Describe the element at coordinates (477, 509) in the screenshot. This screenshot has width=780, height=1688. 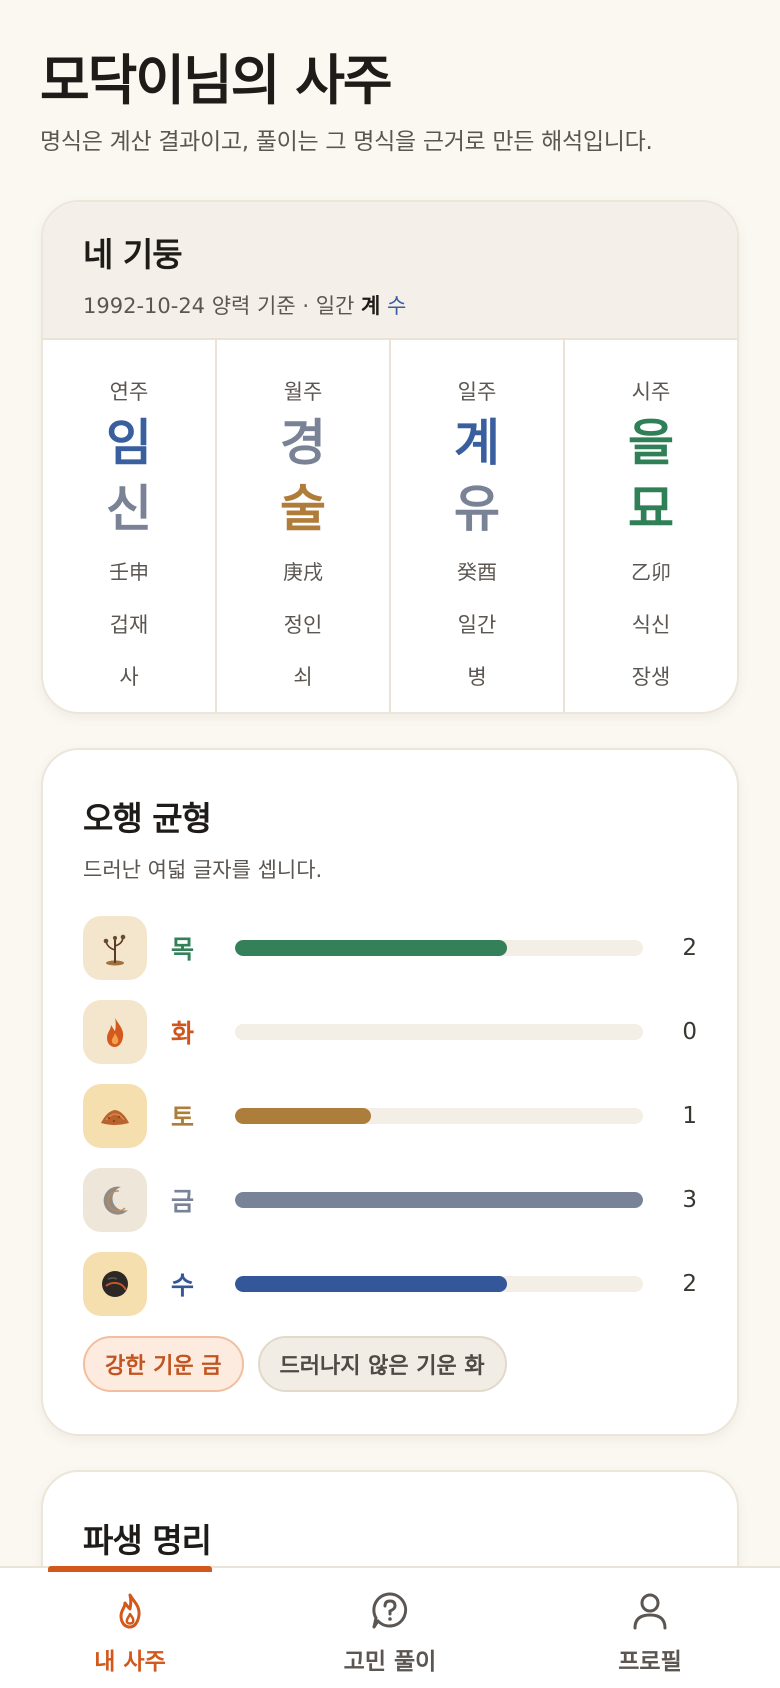
I see `pillar-branch: 유` at that location.